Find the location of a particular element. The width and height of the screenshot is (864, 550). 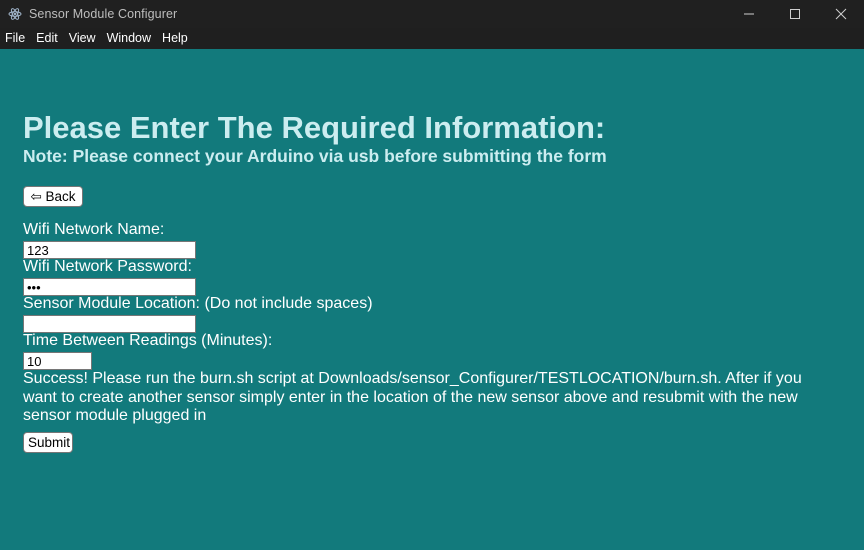

menu-help: Help is located at coordinates (175, 38).